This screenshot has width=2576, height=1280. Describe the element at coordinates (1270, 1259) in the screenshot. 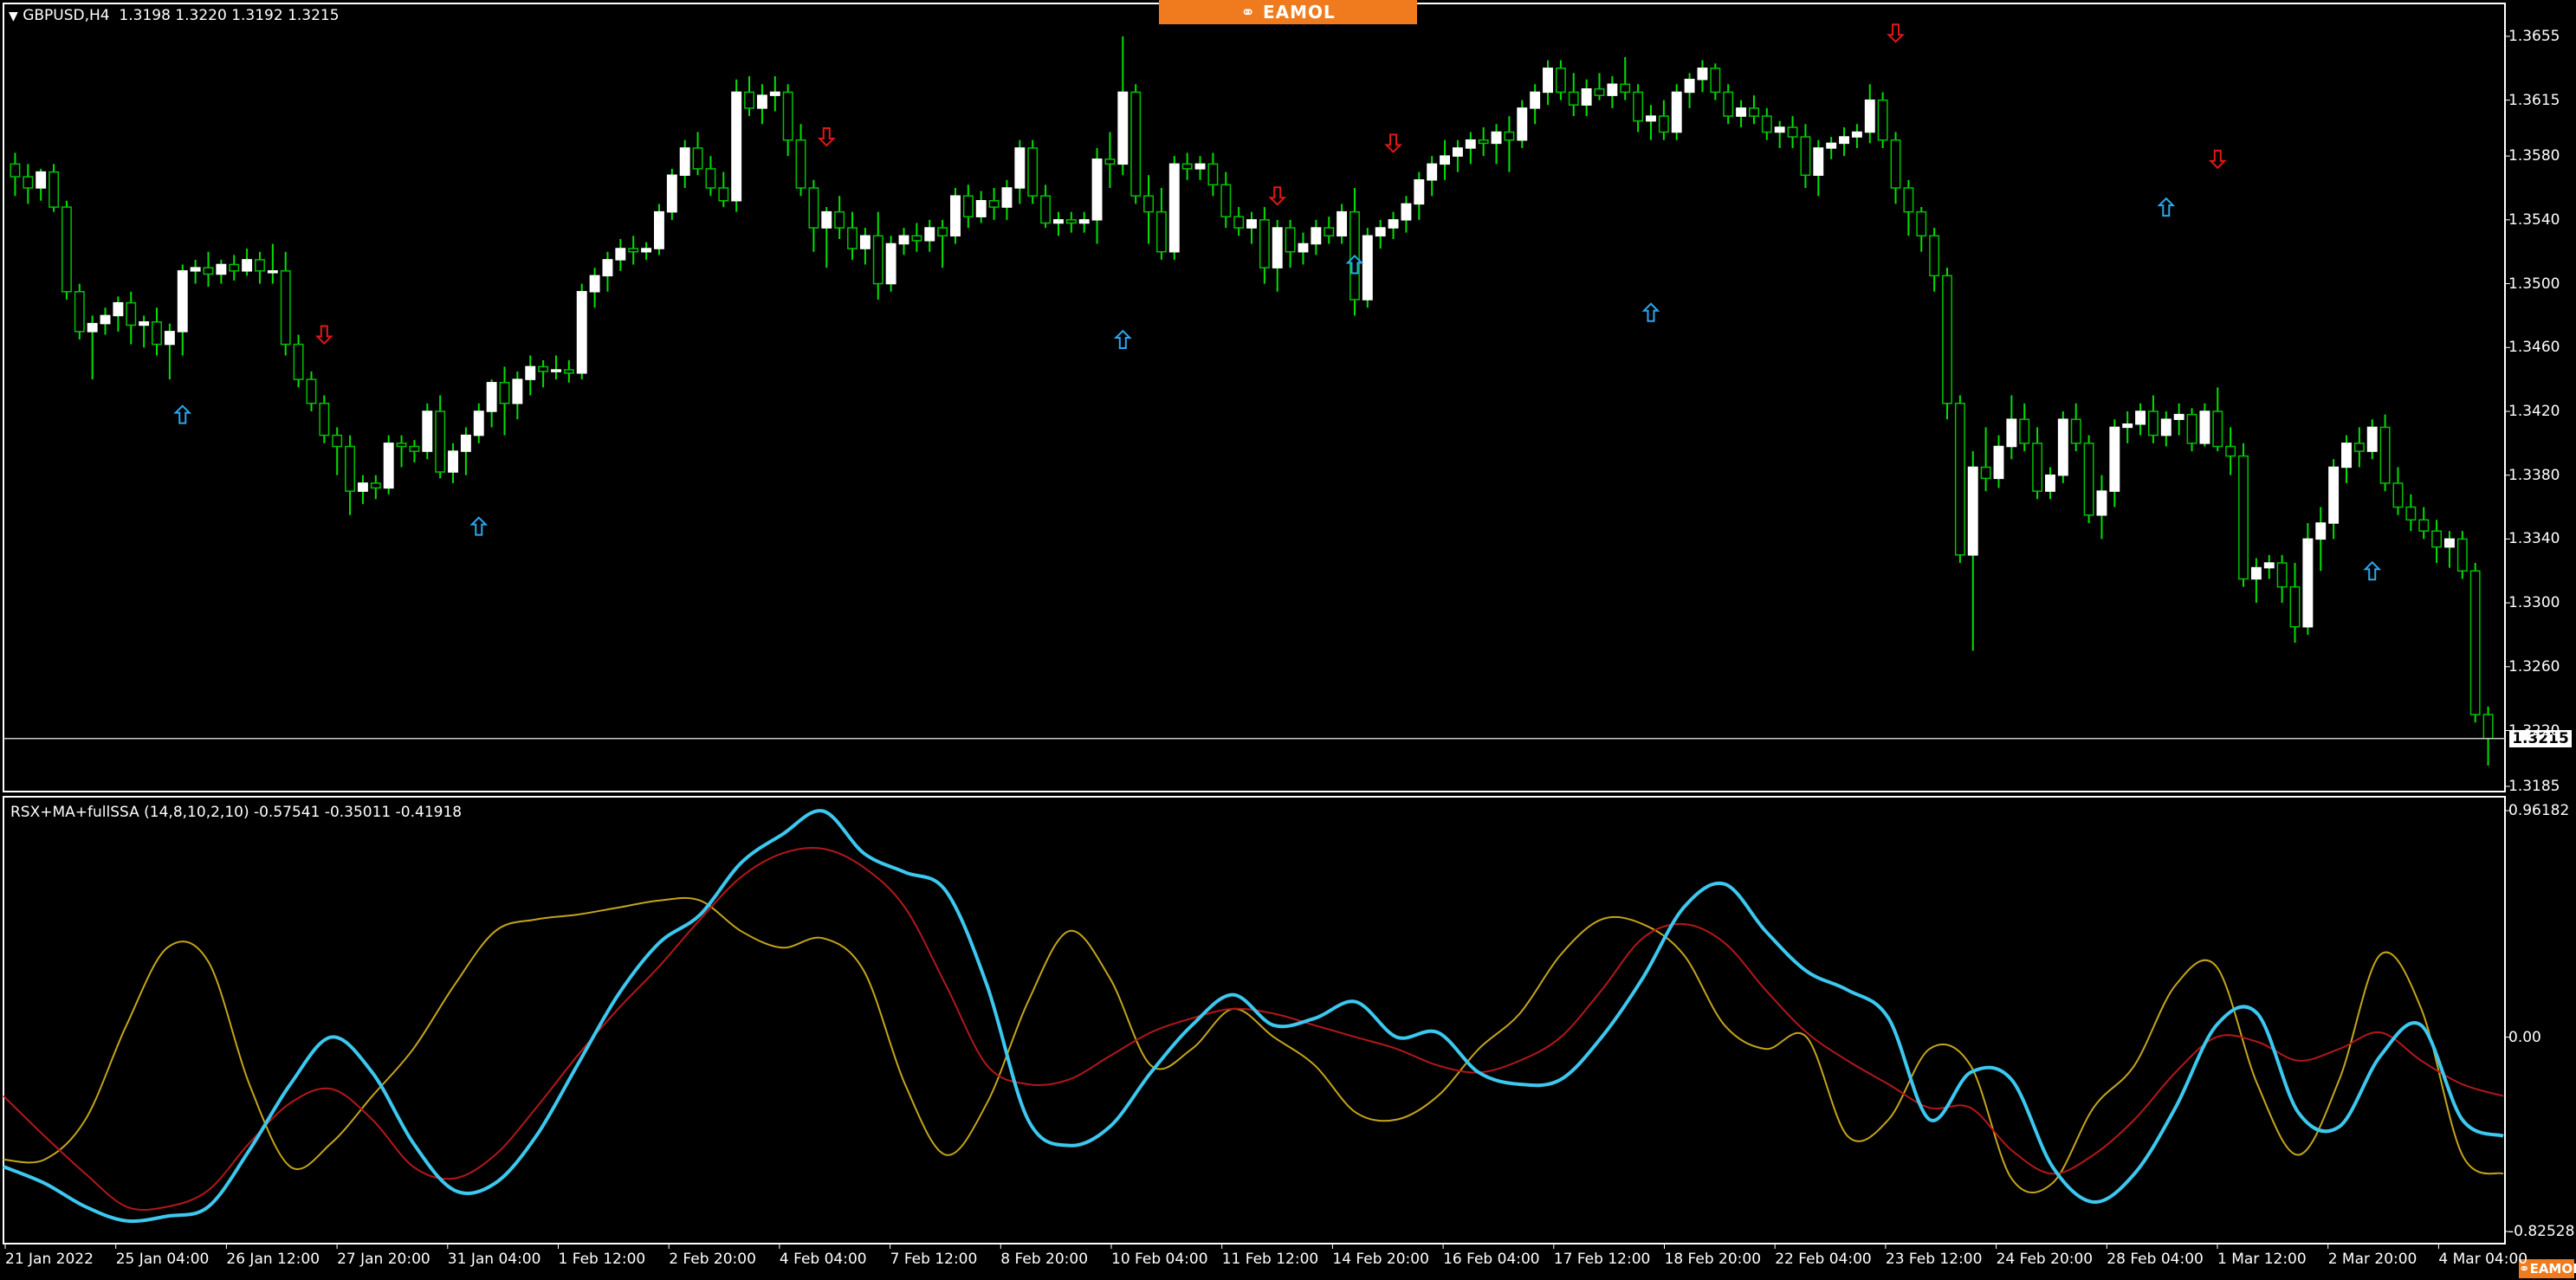

I see `time-axis-label: 11 Feb 12:00` at that location.